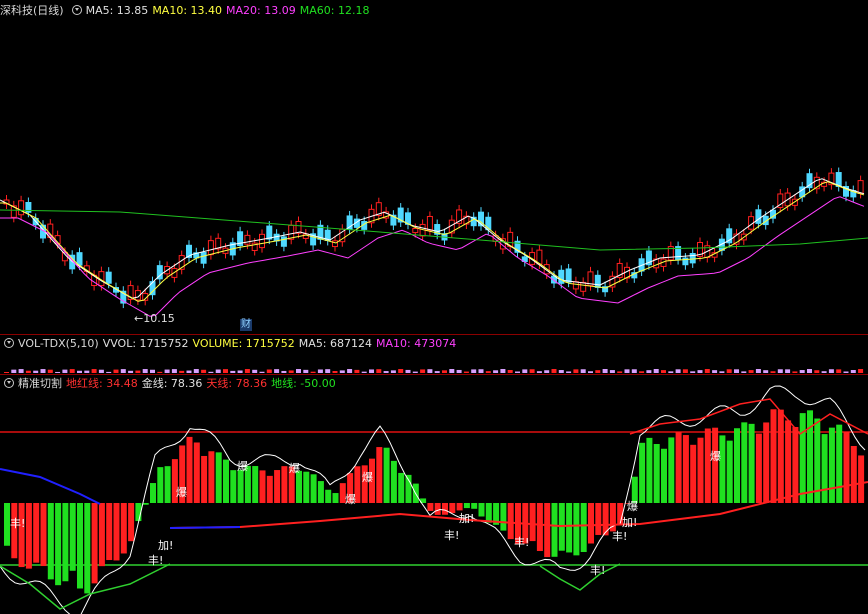 The width and height of the screenshot is (868, 614). What do you see at coordinates (154, 318) in the screenshot?
I see `low-price-marker: ←10.15` at bounding box center [154, 318].